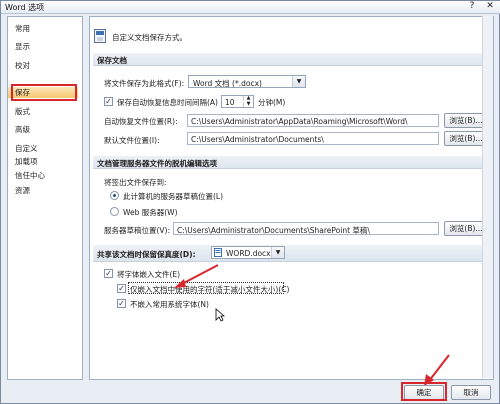  I want to click on sidebar-item-customize: 自定义, so click(26, 148).